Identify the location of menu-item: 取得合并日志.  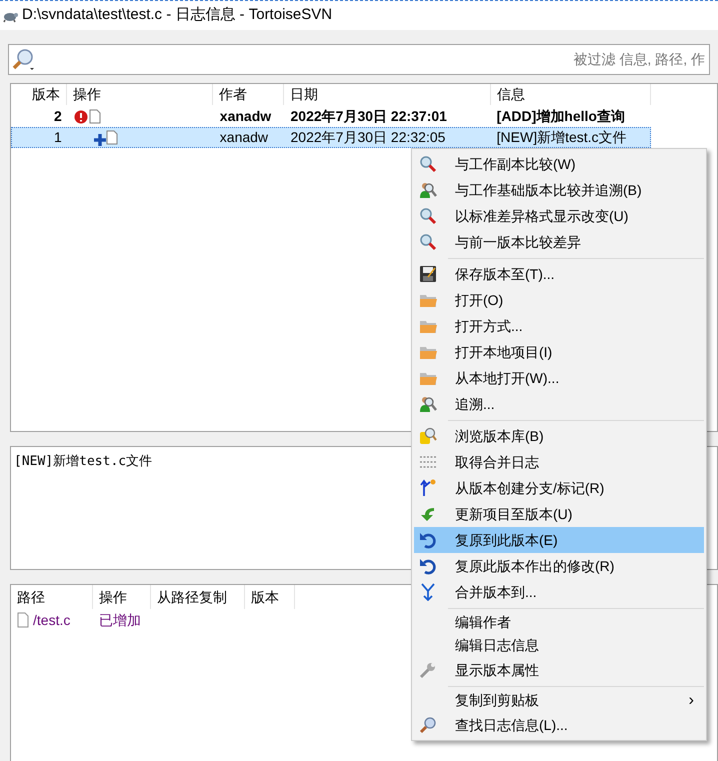
(559, 462).